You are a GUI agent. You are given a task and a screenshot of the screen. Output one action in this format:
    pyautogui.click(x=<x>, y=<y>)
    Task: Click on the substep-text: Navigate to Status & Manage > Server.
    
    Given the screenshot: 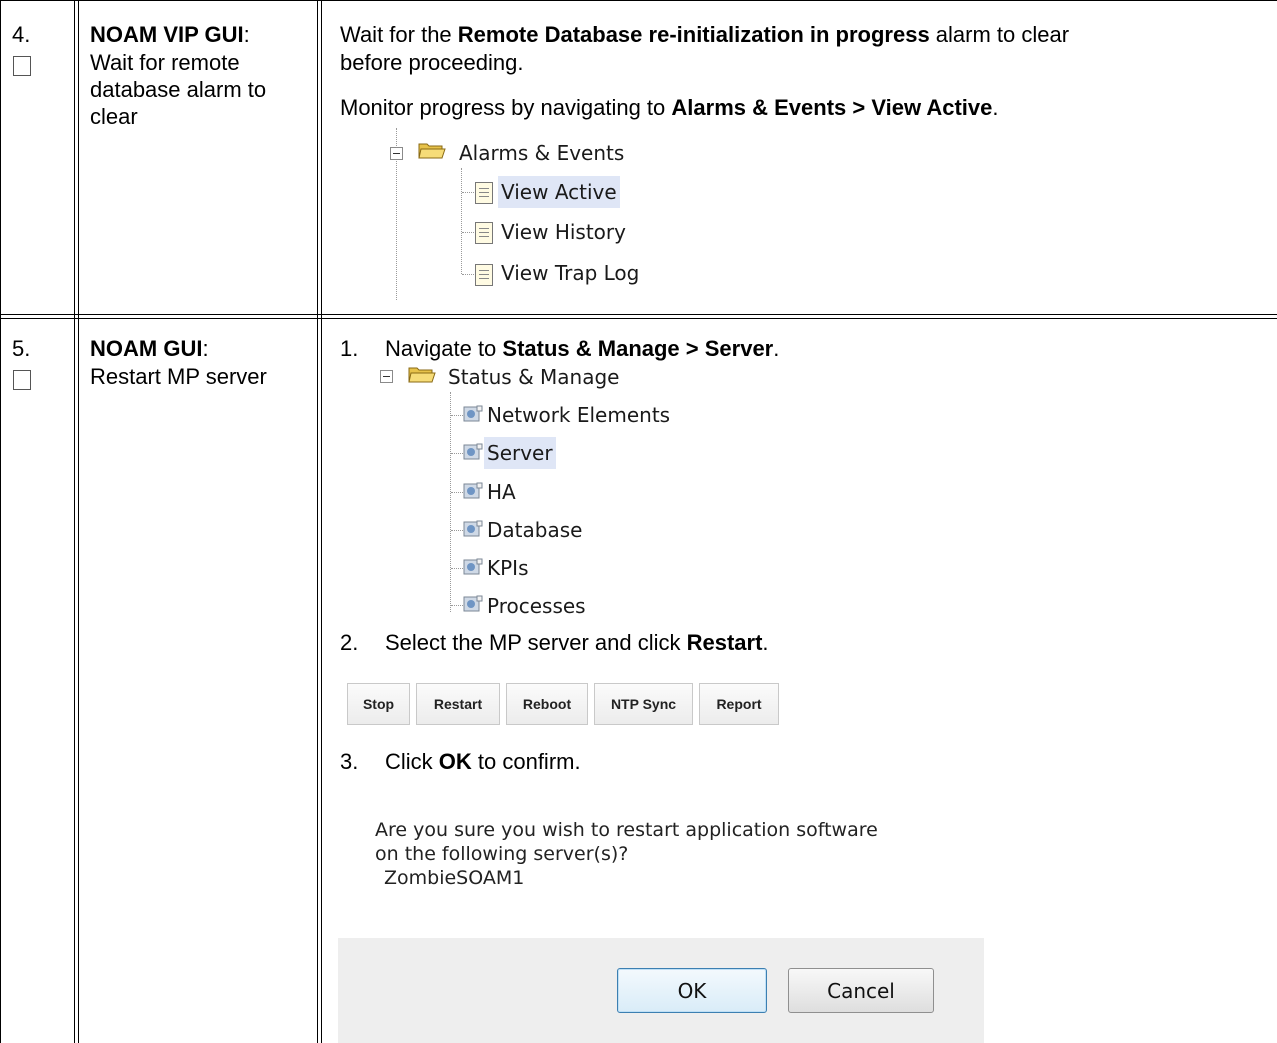 What is the action you would take?
    pyautogui.click(x=582, y=348)
    